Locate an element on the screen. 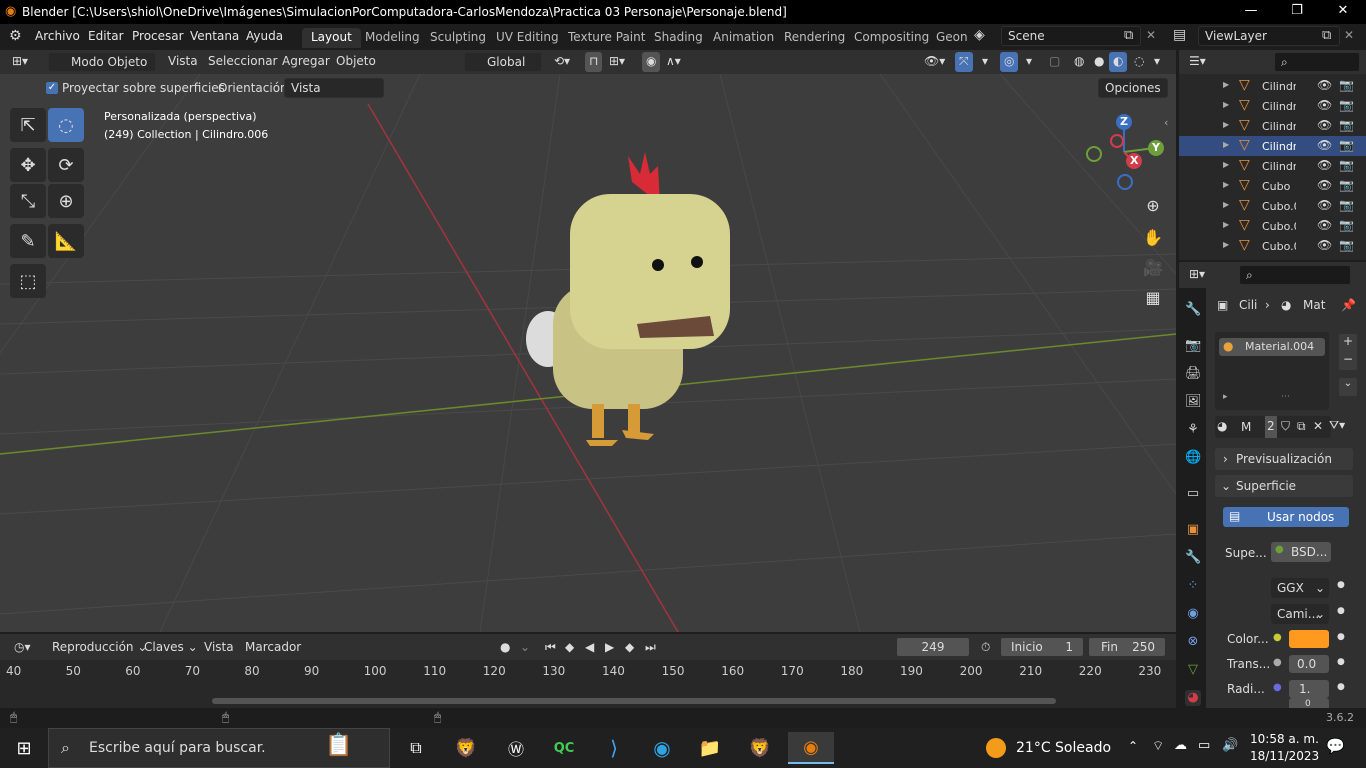  prev-keyframe-icon: ◆ is located at coordinates (569, 648).